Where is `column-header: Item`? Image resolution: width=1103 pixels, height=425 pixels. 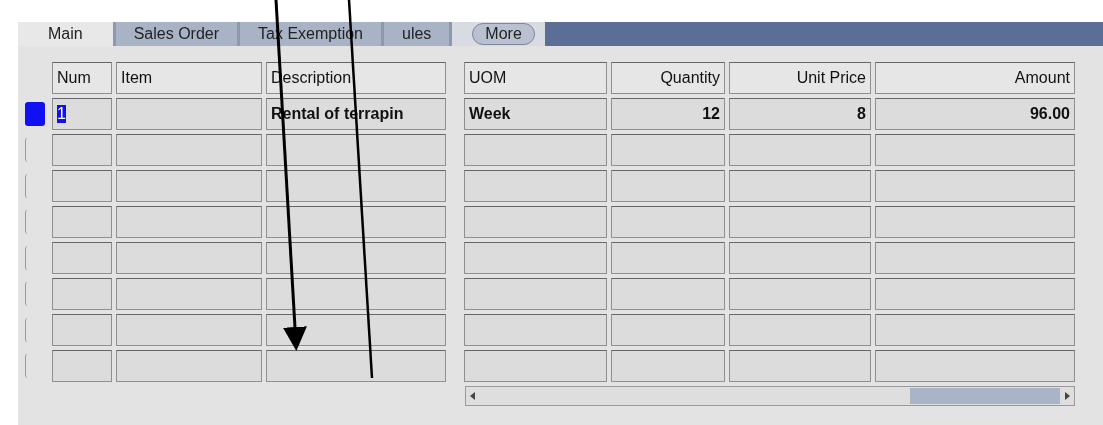
column-header: Item is located at coordinates (189, 78).